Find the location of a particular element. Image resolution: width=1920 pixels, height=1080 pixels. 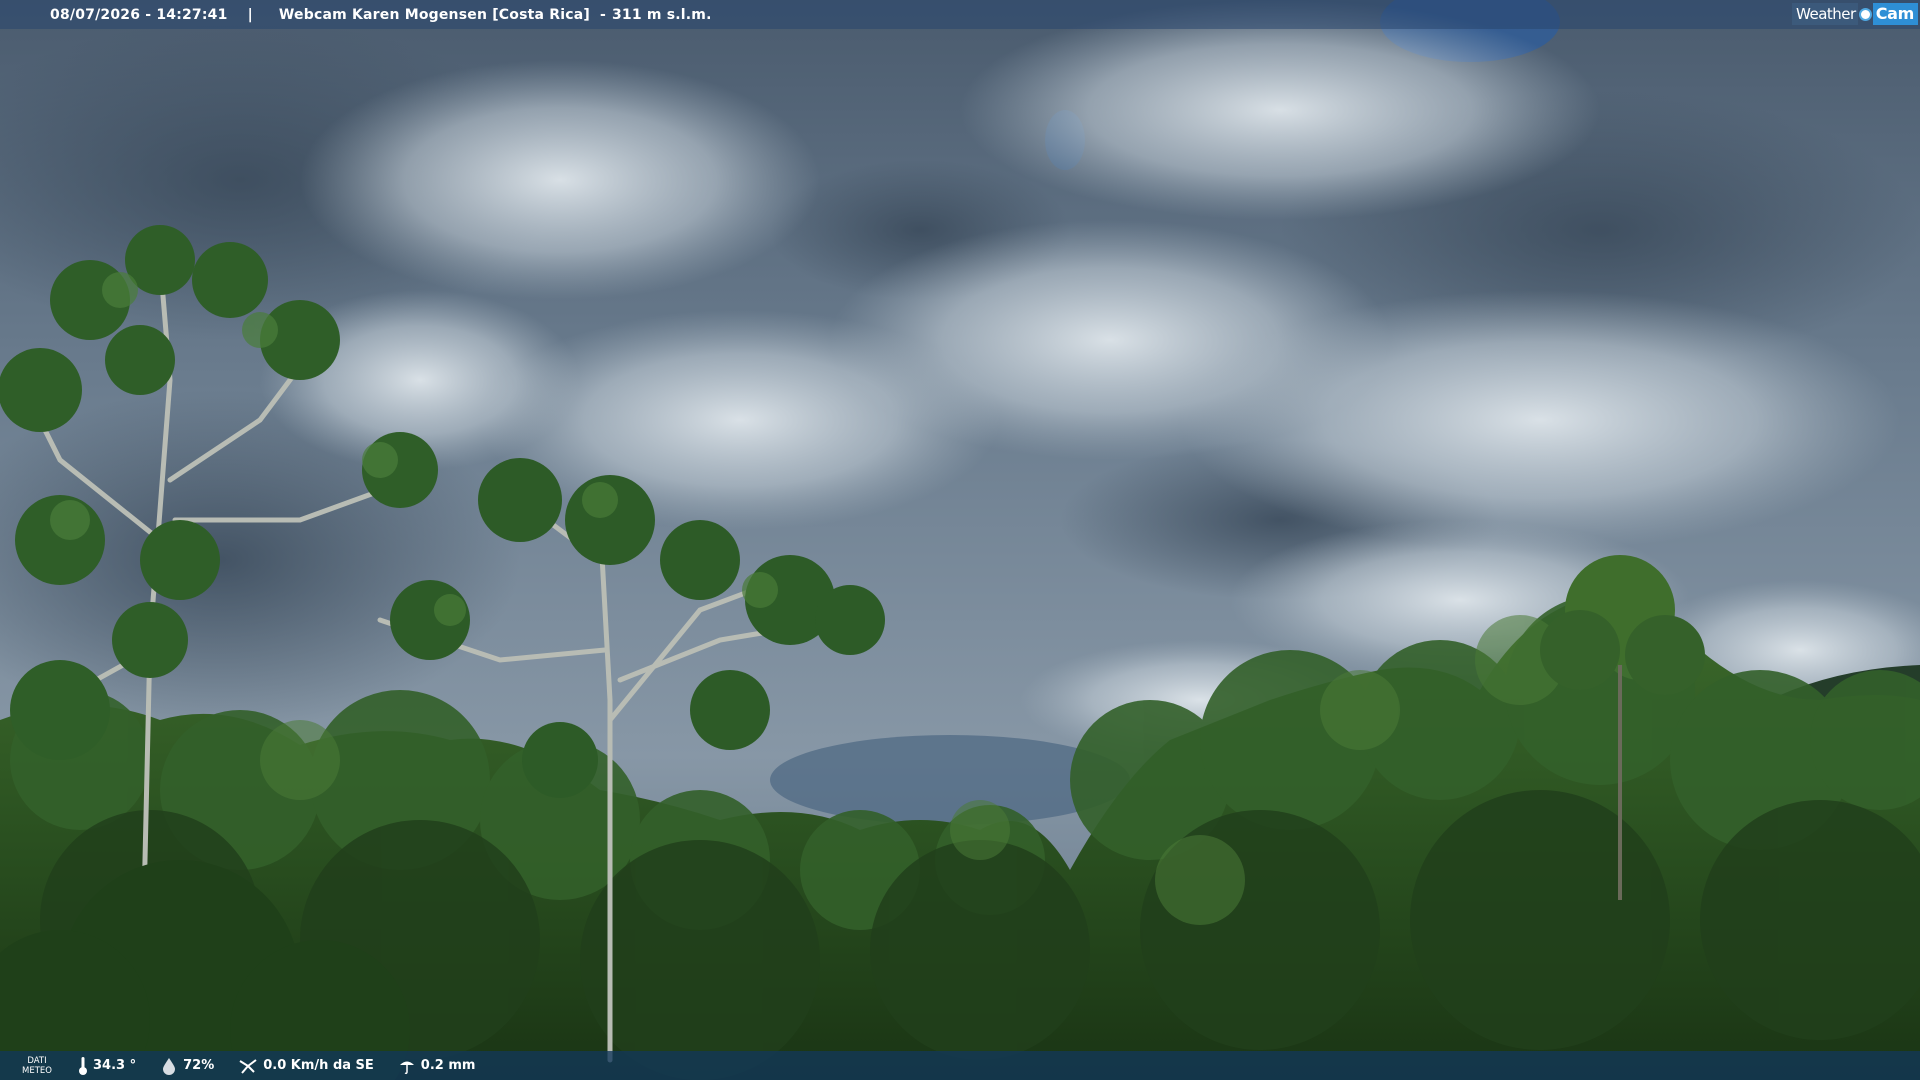

humidity-drop-icon is located at coordinates (169, 1066).